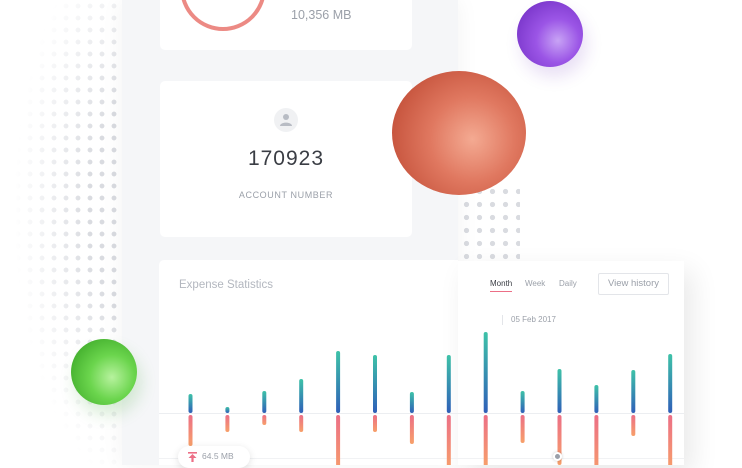 Image resolution: width=742 pixels, height=468 pixels. What do you see at coordinates (459, 133) in the screenshot?
I see `decorative-ball-orange` at bounding box center [459, 133].